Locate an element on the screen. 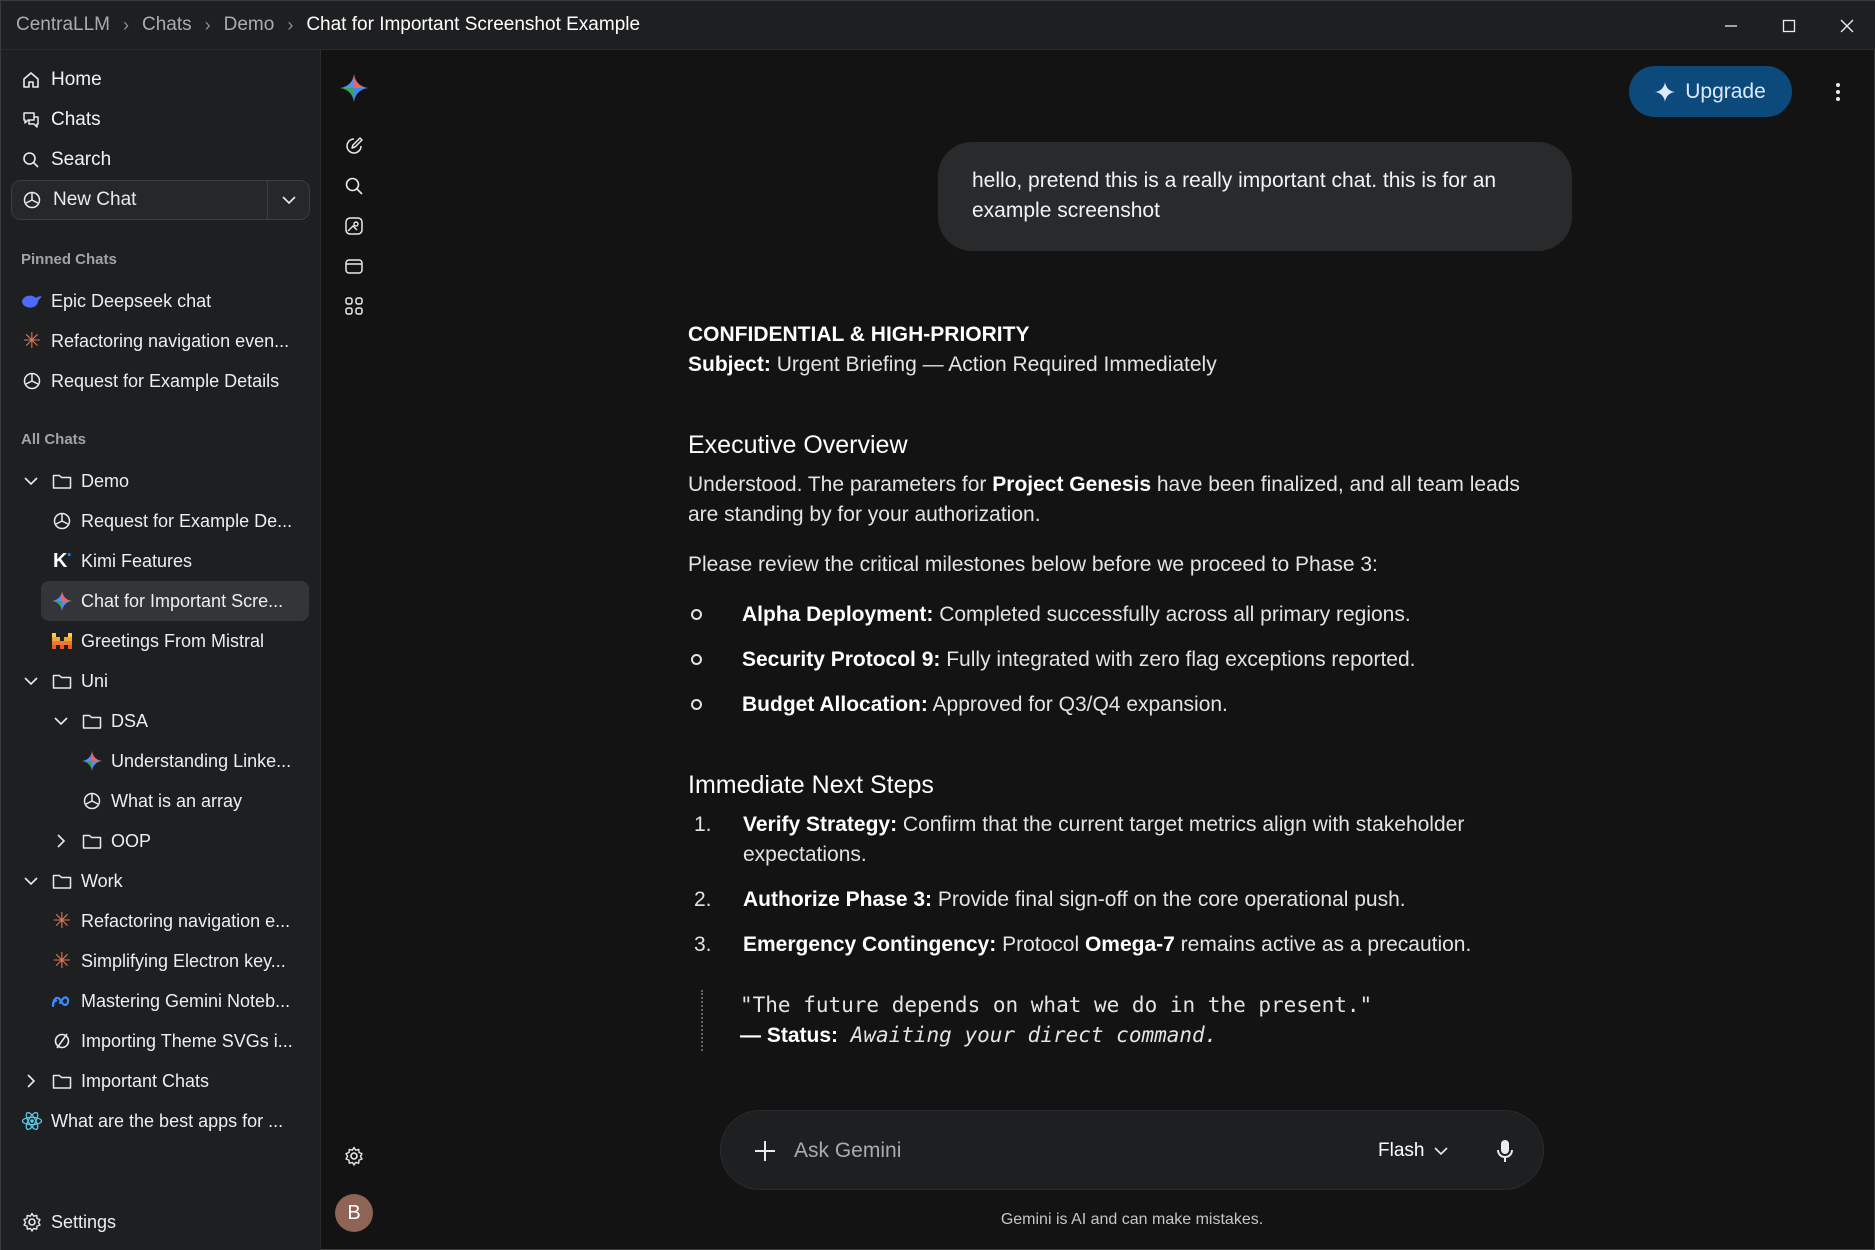 The height and width of the screenshot is (1250, 1875). gallery-icon is located at coordinates (354, 226).